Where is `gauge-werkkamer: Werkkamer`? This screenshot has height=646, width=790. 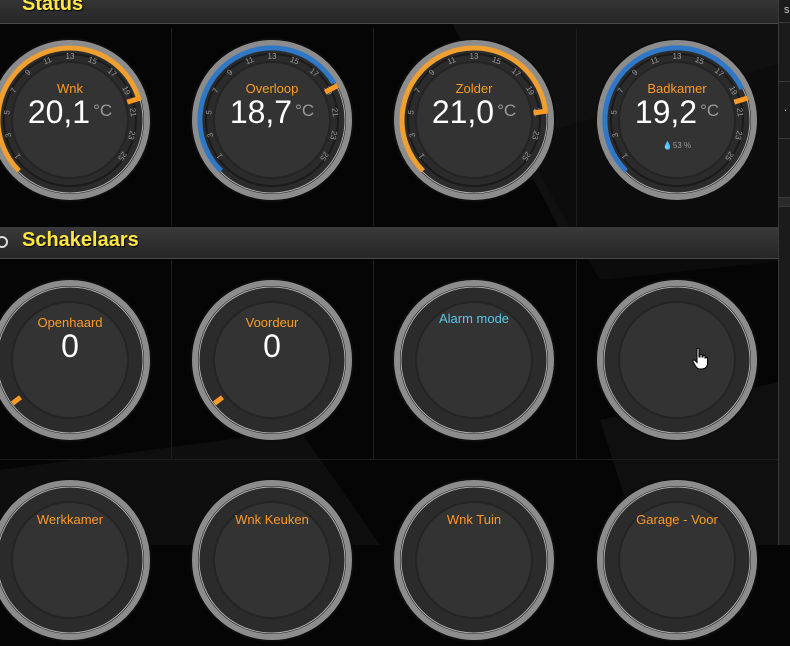
gauge-werkkamer: Werkkamer is located at coordinates (78, 560).